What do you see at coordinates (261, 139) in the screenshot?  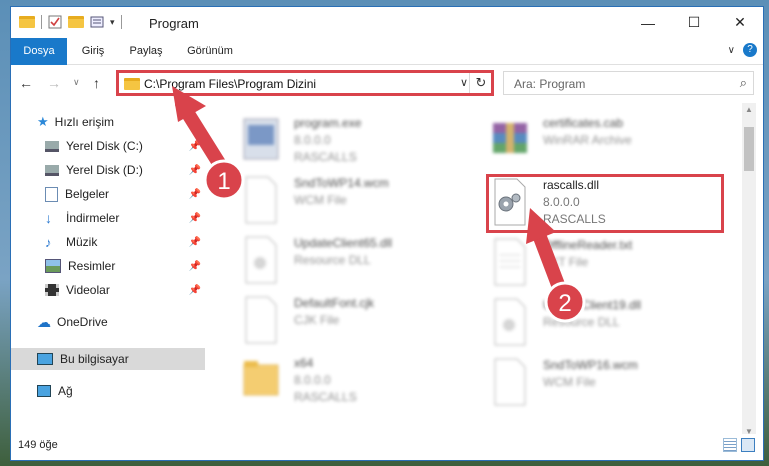 I see `exe-icon` at bounding box center [261, 139].